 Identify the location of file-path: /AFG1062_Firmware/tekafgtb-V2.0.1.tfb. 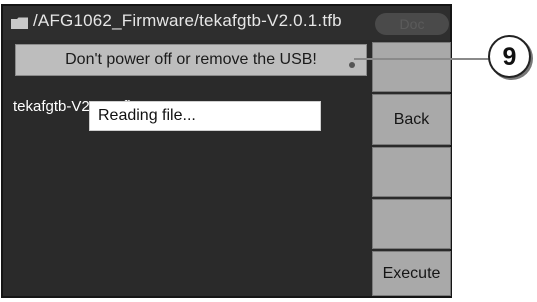
(187, 20).